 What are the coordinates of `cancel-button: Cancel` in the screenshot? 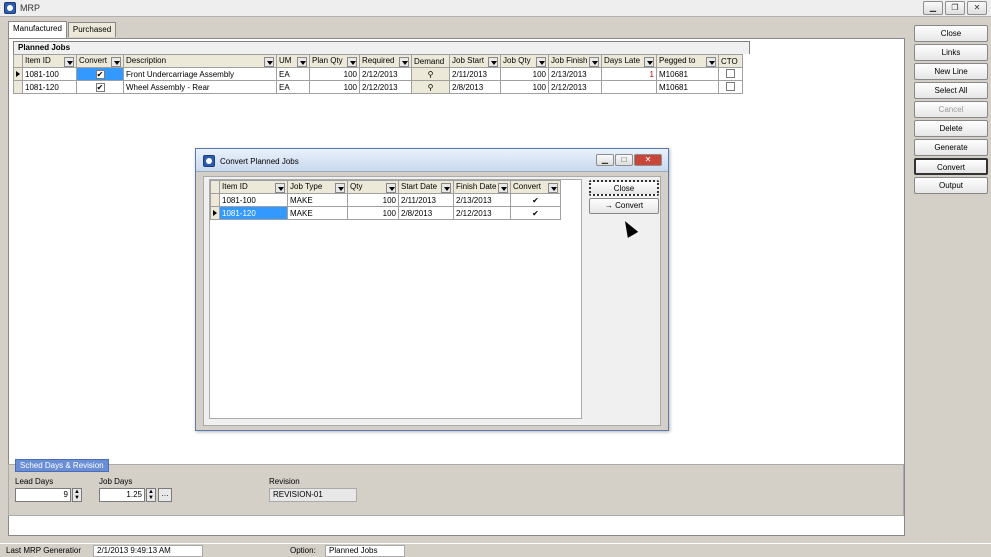 It's located at (951, 109).